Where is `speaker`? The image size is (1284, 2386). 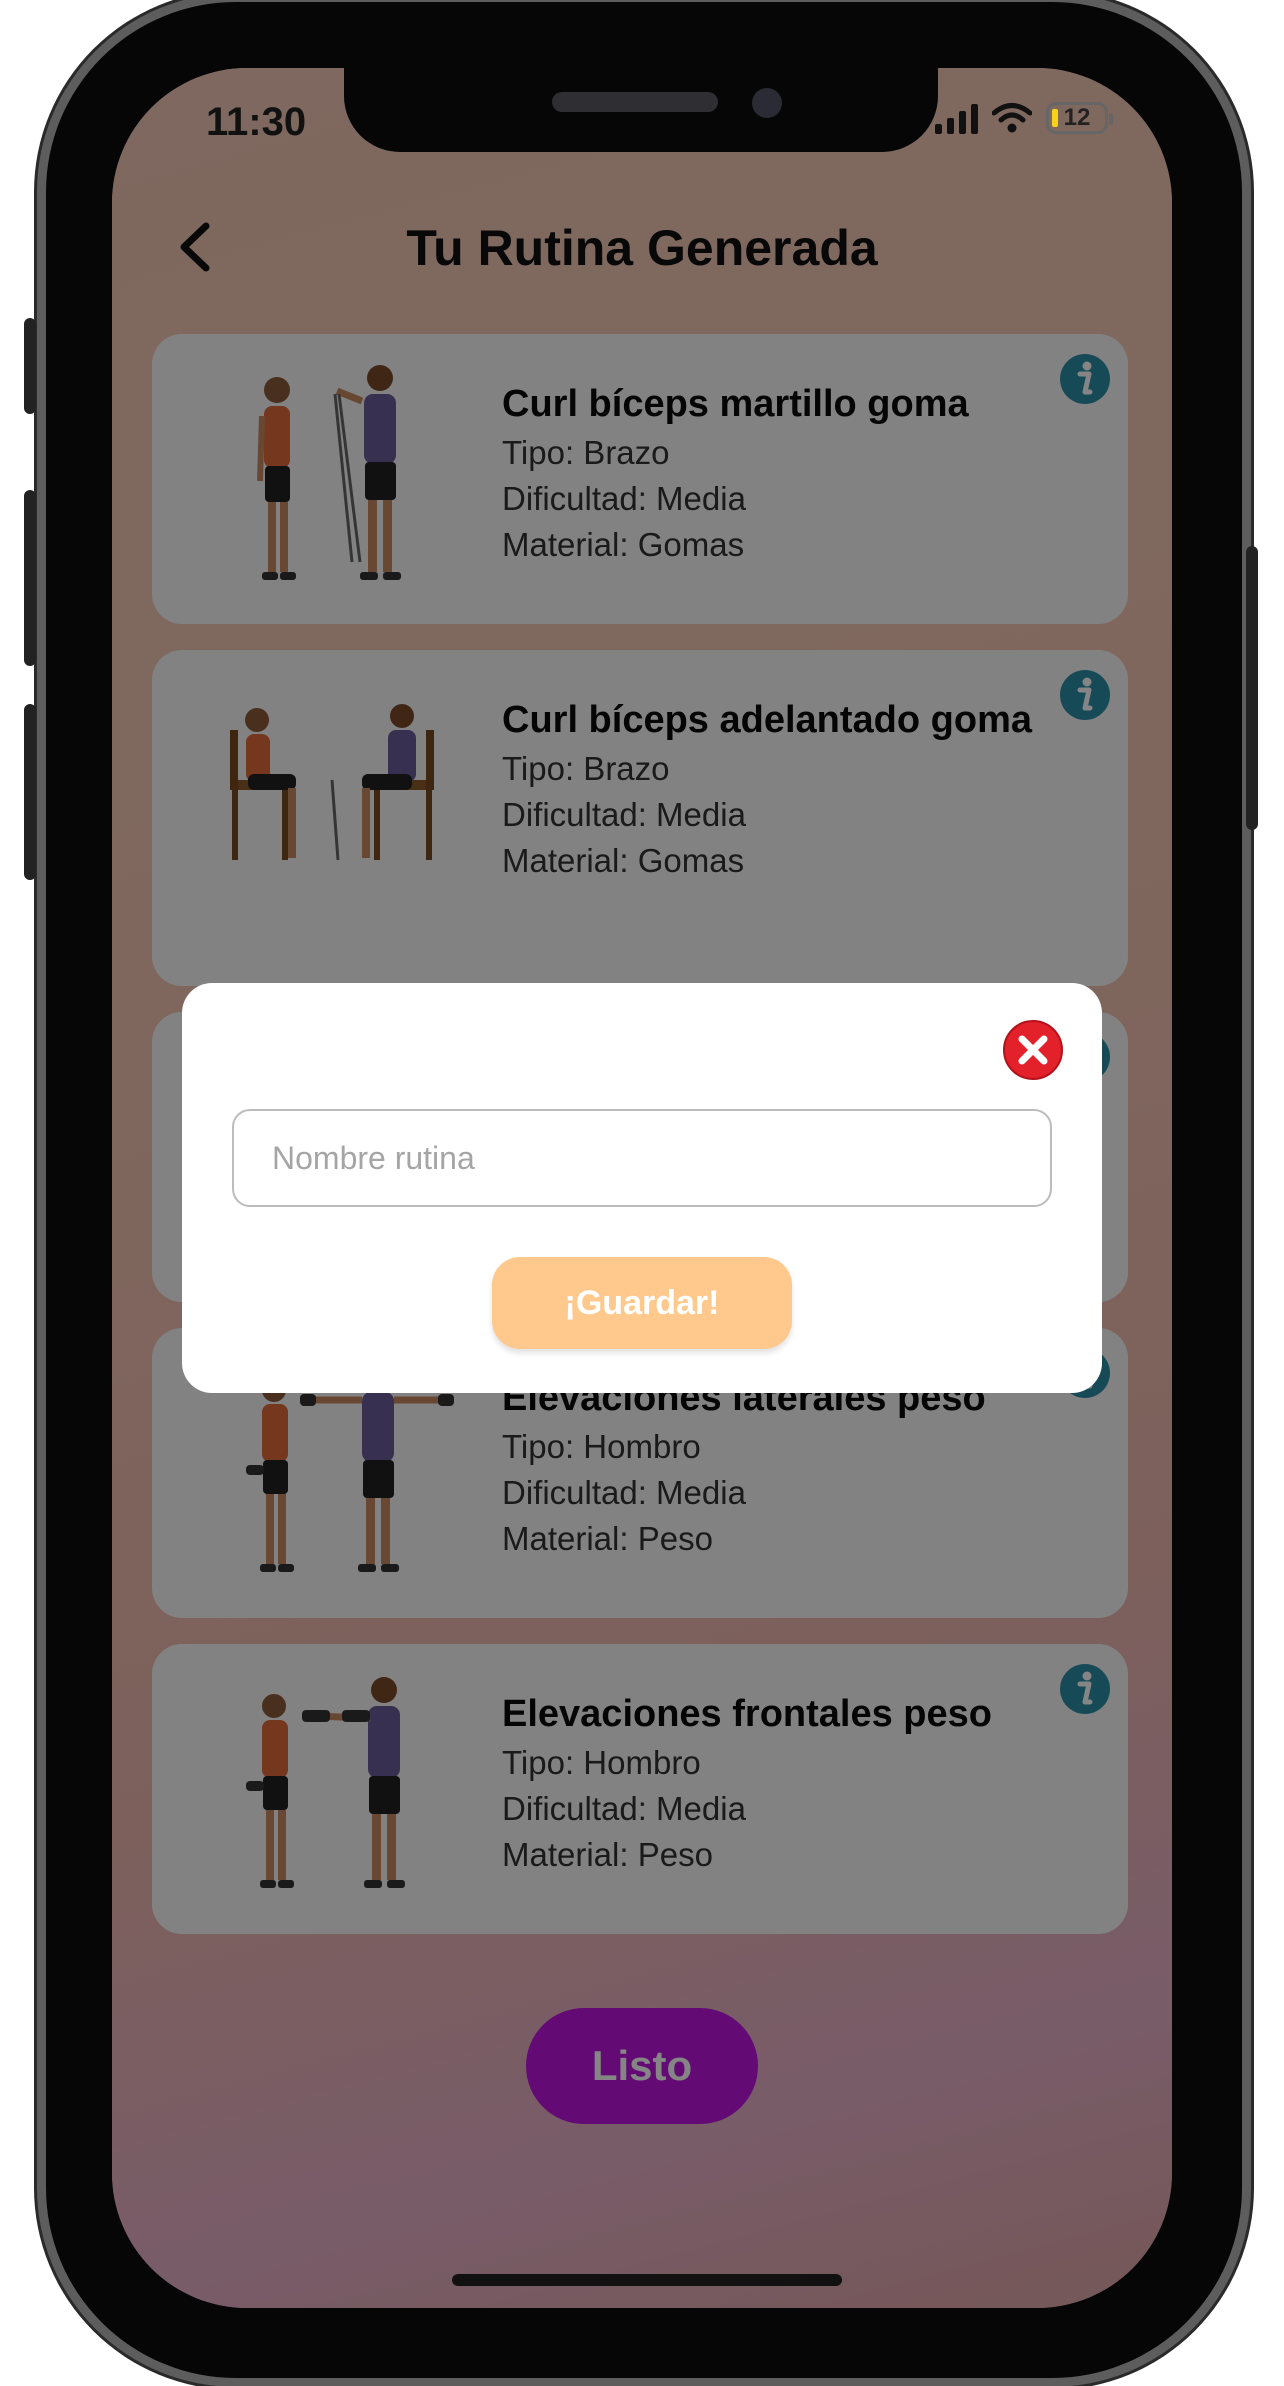
speaker is located at coordinates (635, 102).